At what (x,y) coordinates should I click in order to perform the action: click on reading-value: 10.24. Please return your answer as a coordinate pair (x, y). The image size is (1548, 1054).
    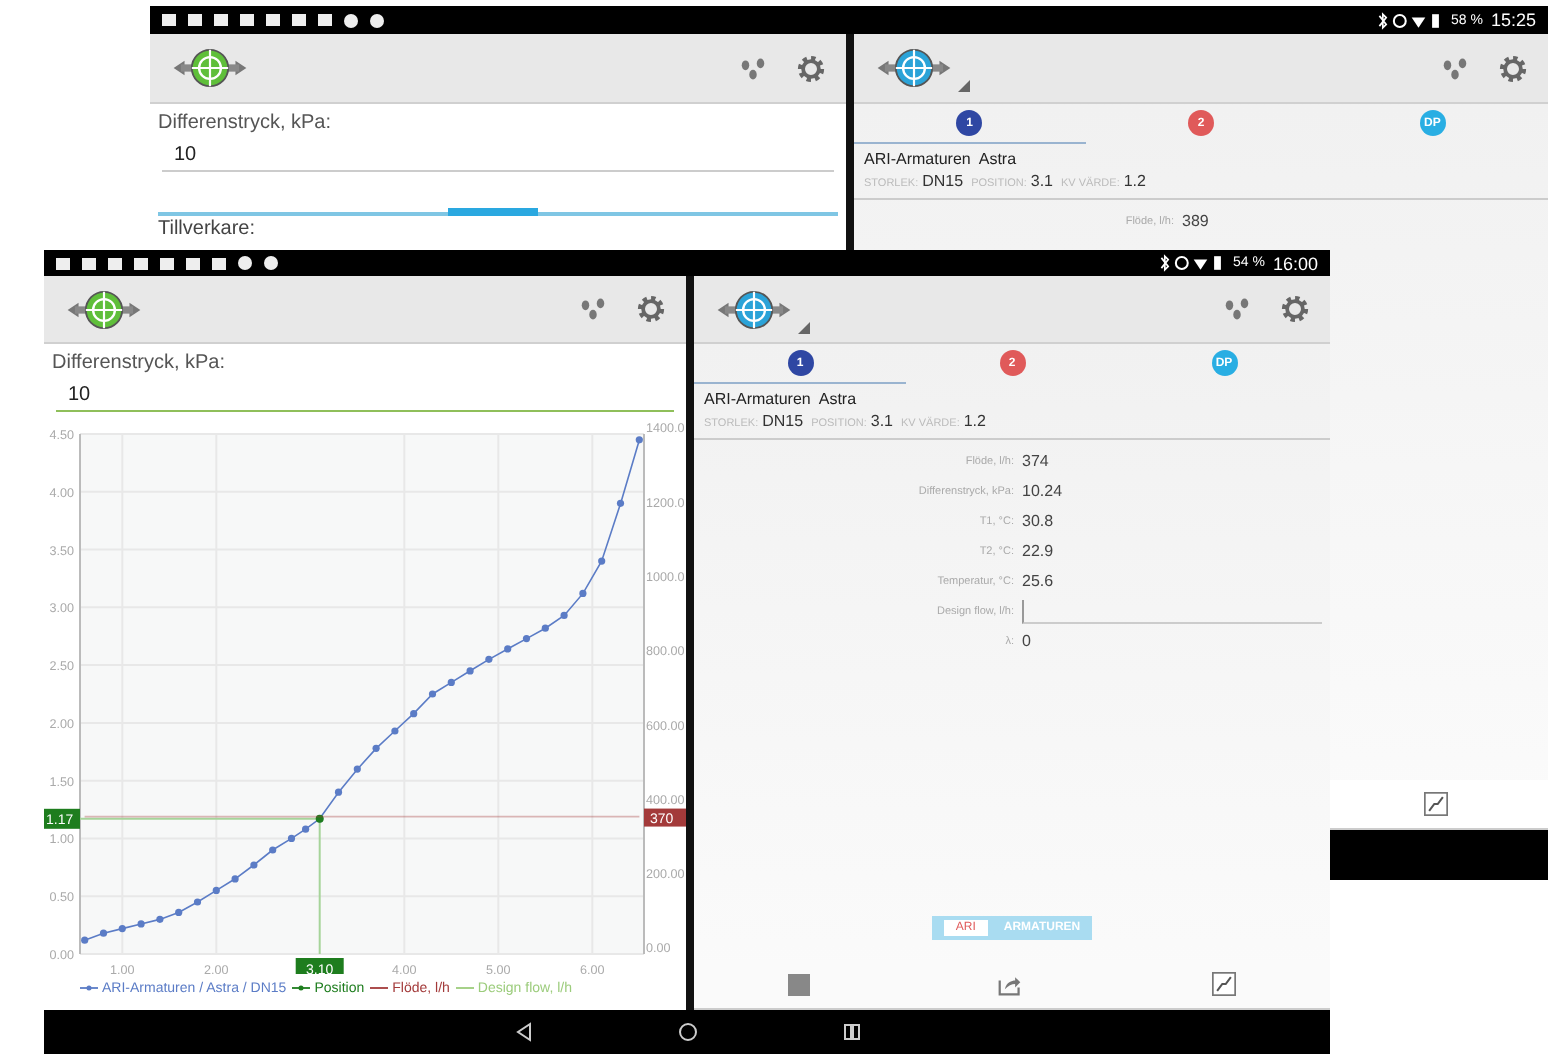
    Looking at the image, I should click on (1042, 491).